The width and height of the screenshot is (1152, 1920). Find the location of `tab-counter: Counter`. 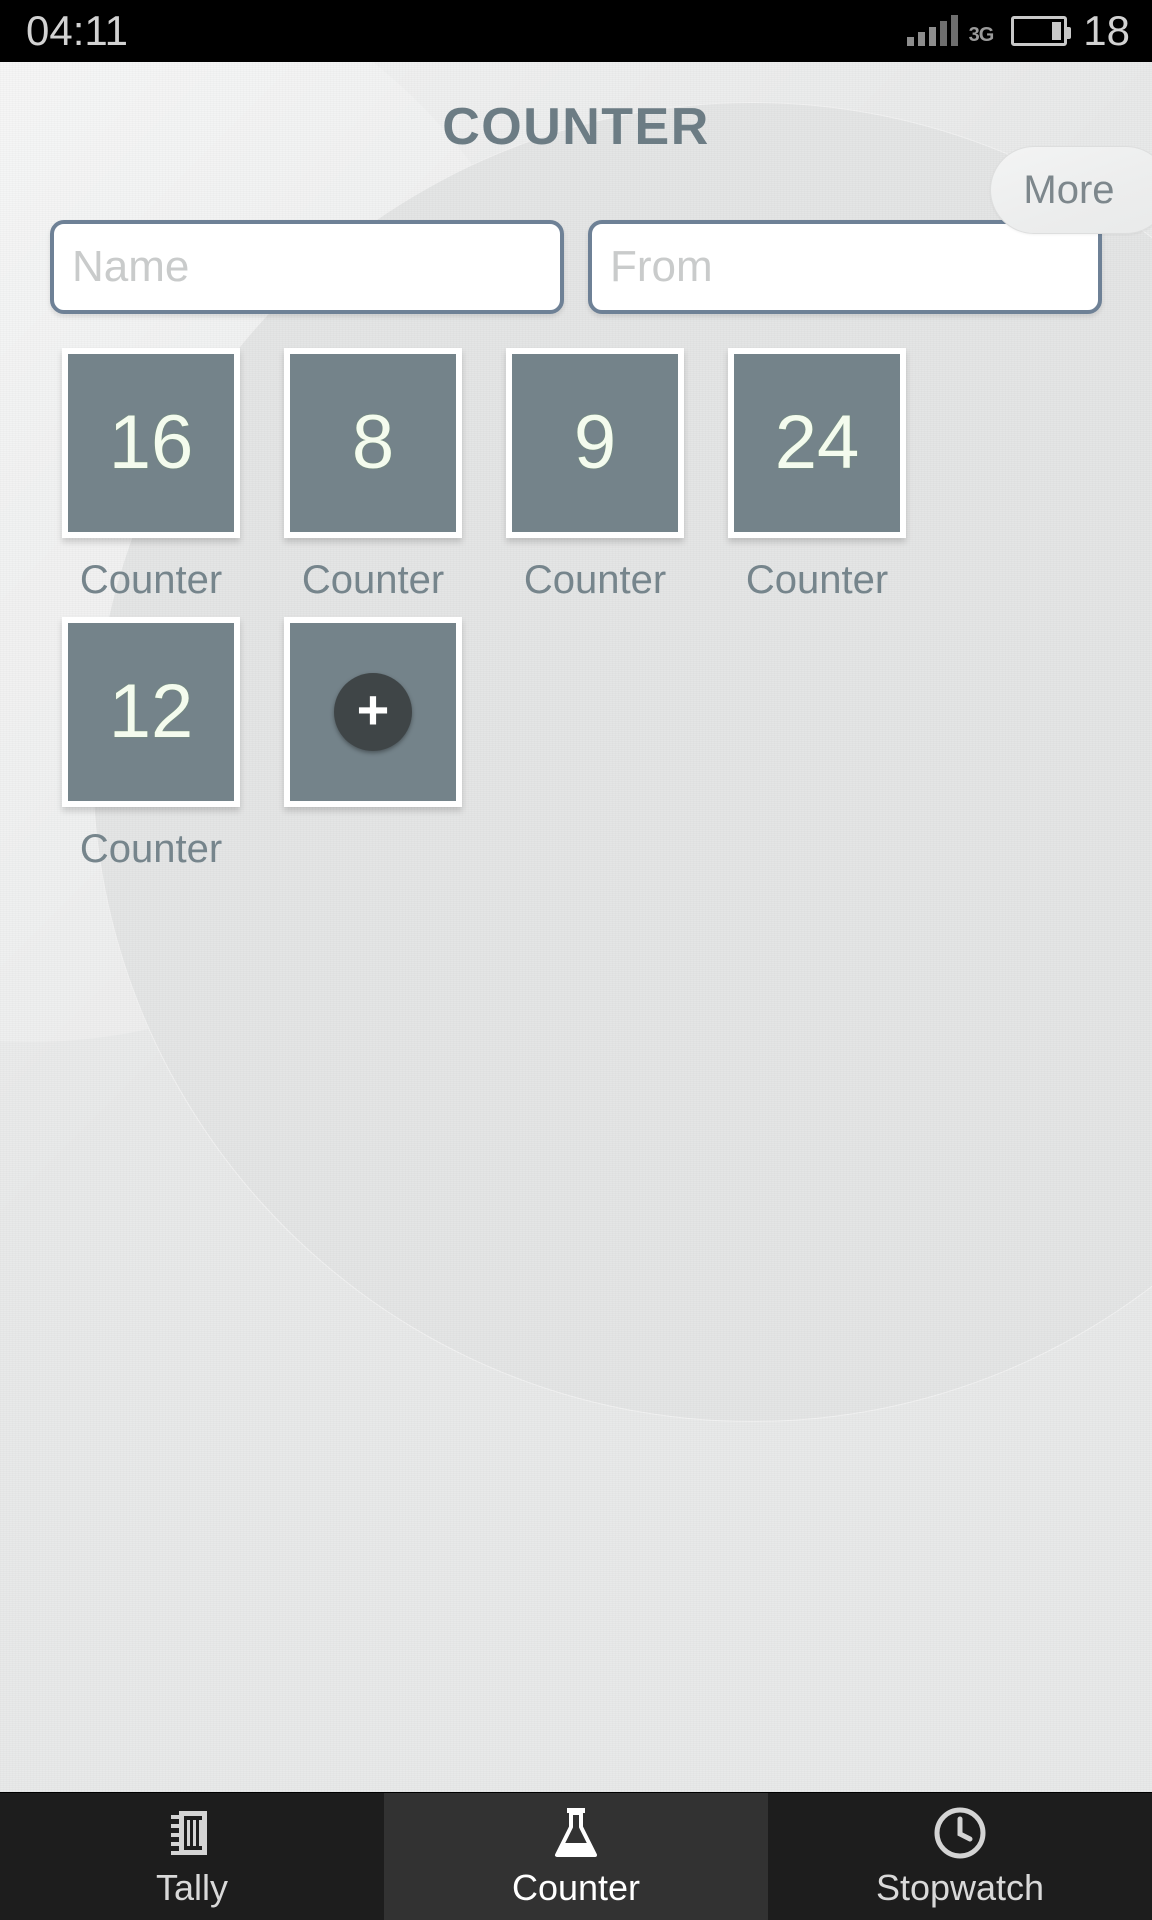

tab-counter: Counter is located at coordinates (576, 1856).